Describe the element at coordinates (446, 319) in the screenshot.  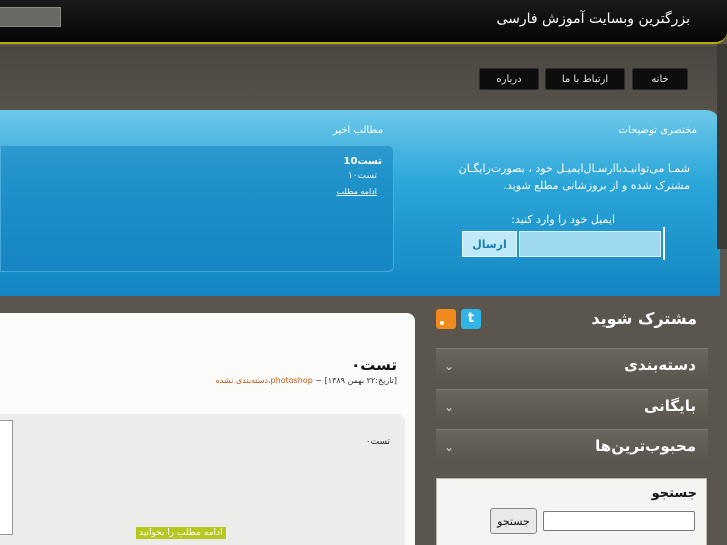
I see `rss-icon` at that location.